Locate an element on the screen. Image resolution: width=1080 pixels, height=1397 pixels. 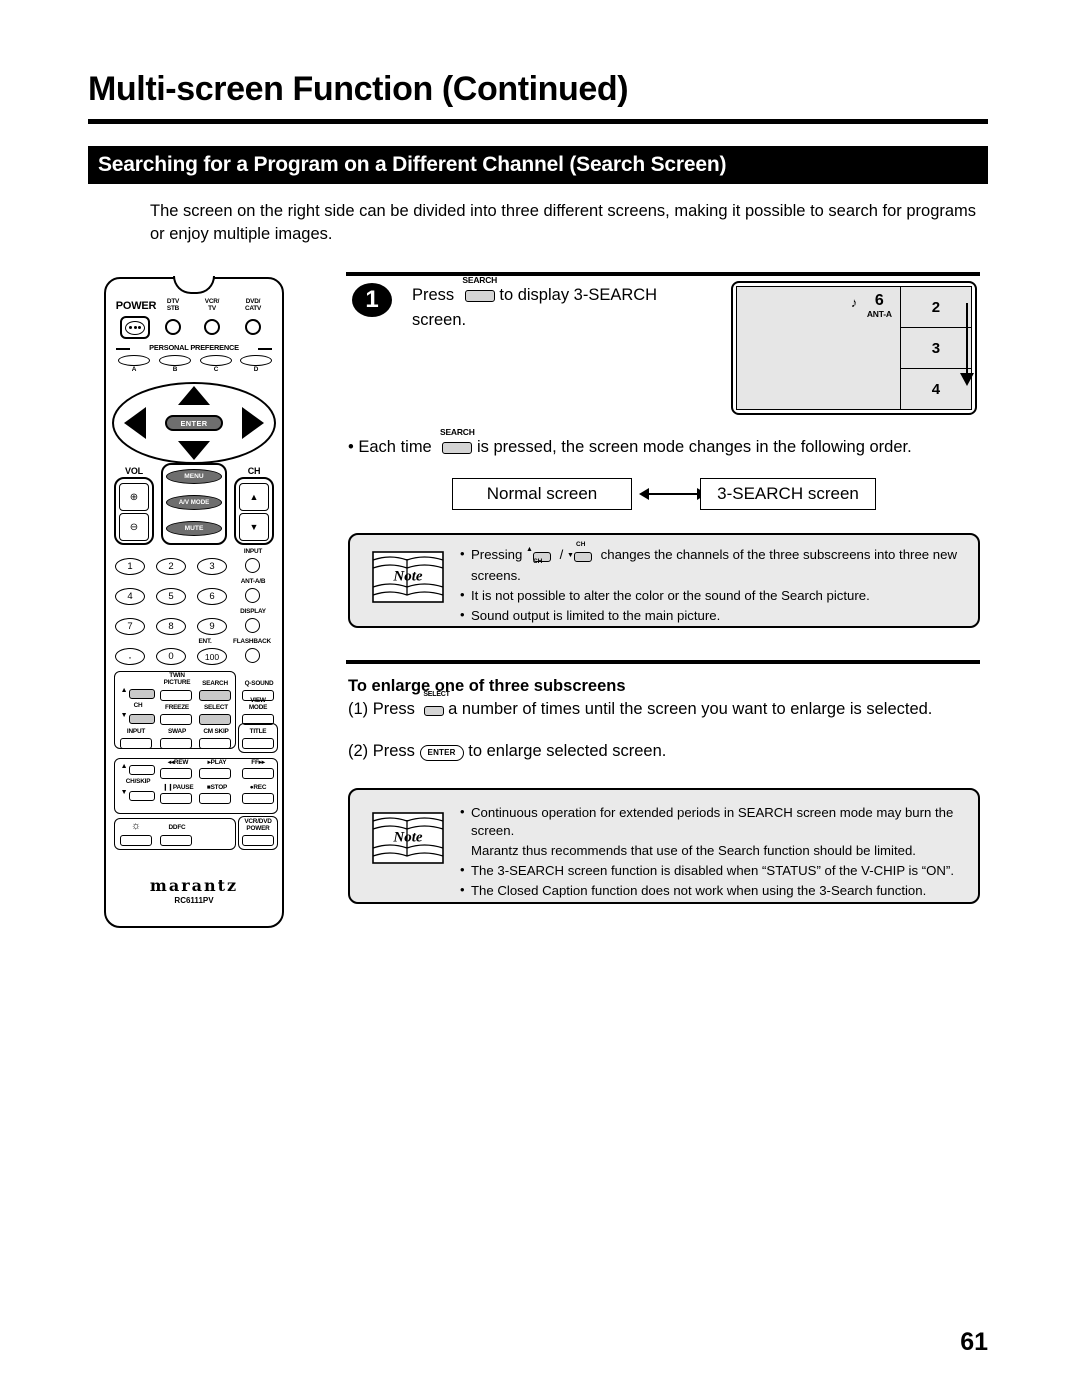
remote-flashback-button is located at coordinates (252, 655).